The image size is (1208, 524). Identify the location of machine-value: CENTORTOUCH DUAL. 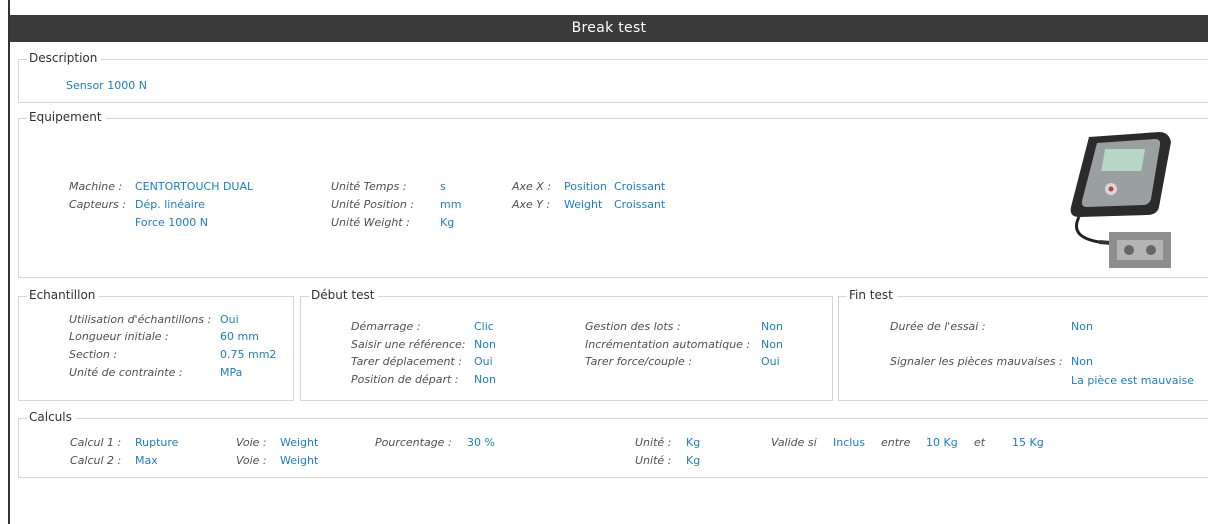
(194, 186).